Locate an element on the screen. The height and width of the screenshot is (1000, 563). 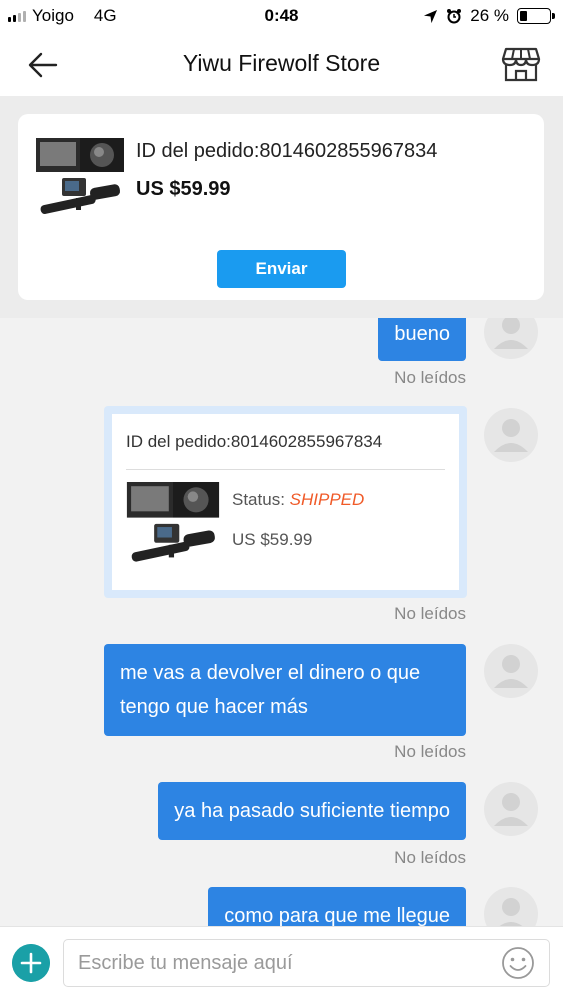
status-bar: Yoigo 4G 0:48 26 % is located at coordinates (281, 16).